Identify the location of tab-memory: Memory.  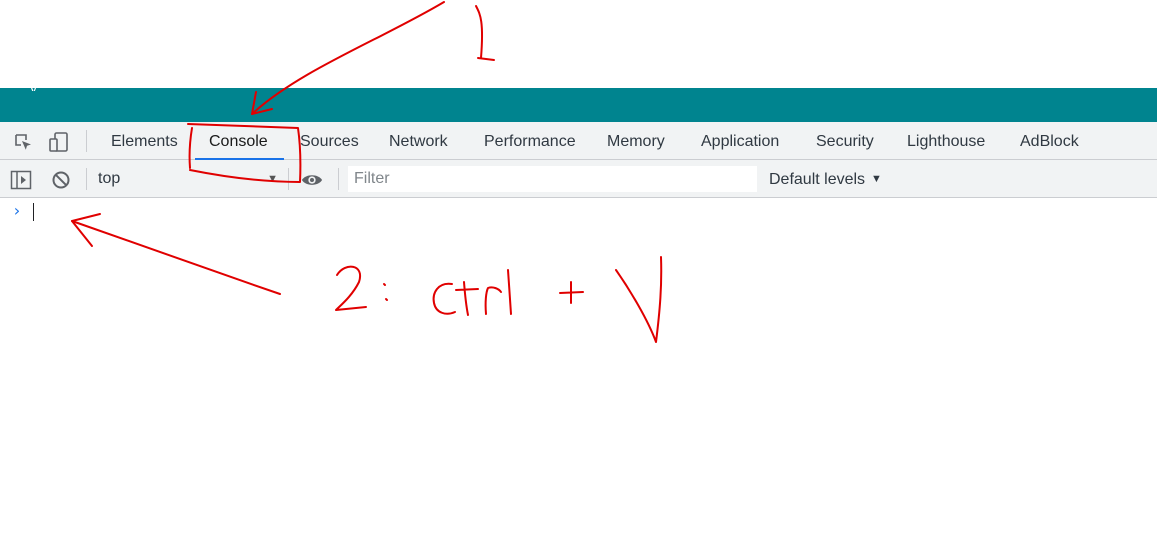
(636, 141).